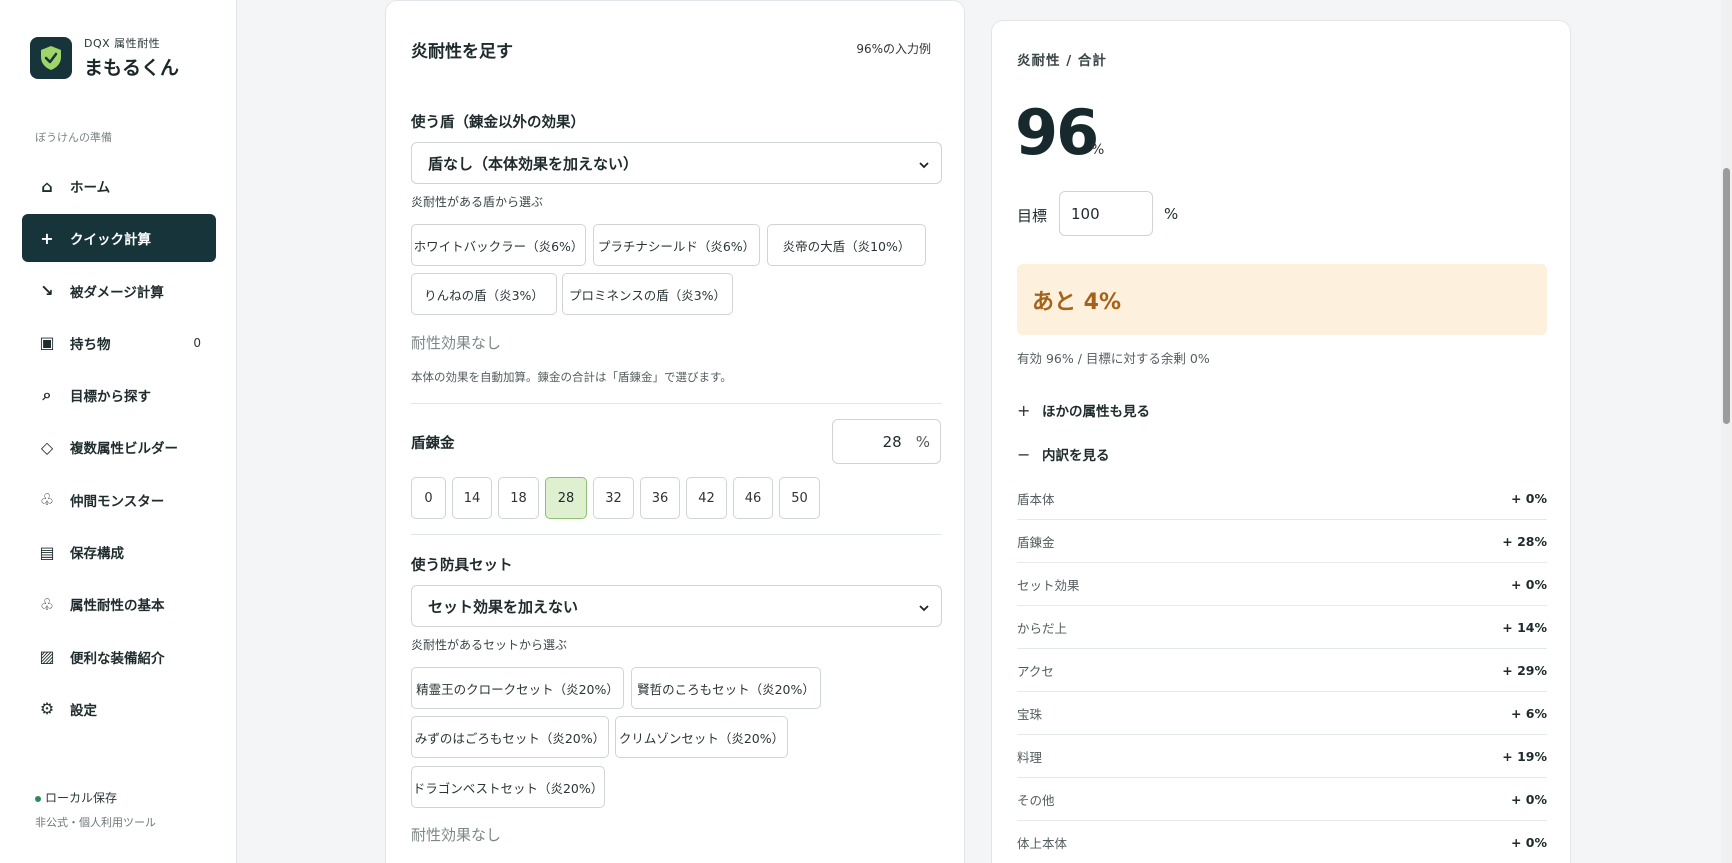 This screenshot has width=1732, height=863. I want to click on sidebar-item-equipment: ▨ 便利な装備紹介, so click(119, 657).